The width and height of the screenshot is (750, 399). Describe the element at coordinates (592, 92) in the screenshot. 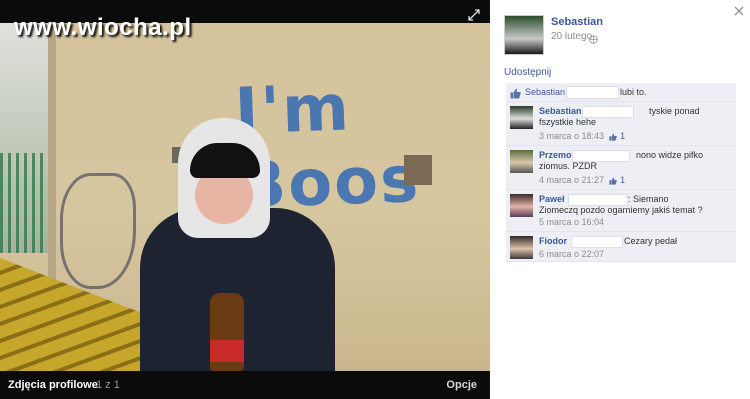

I see `likes-redaction` at that location.